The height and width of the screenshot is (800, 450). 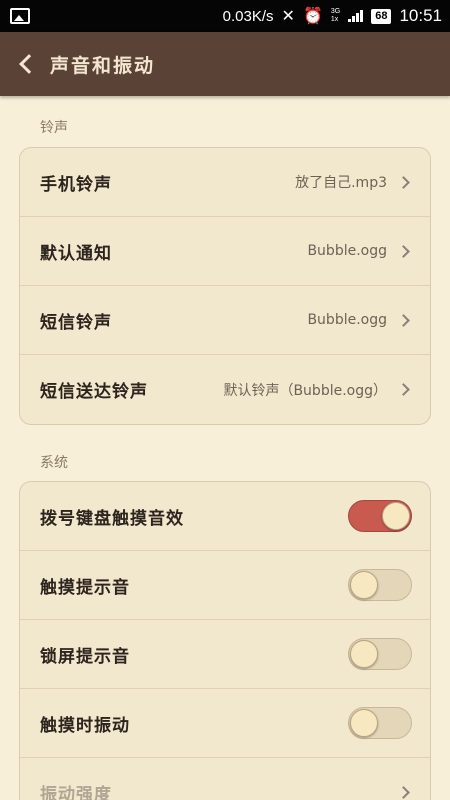 I want to click on section-label-system: 系统, so click(x=54, y=463).